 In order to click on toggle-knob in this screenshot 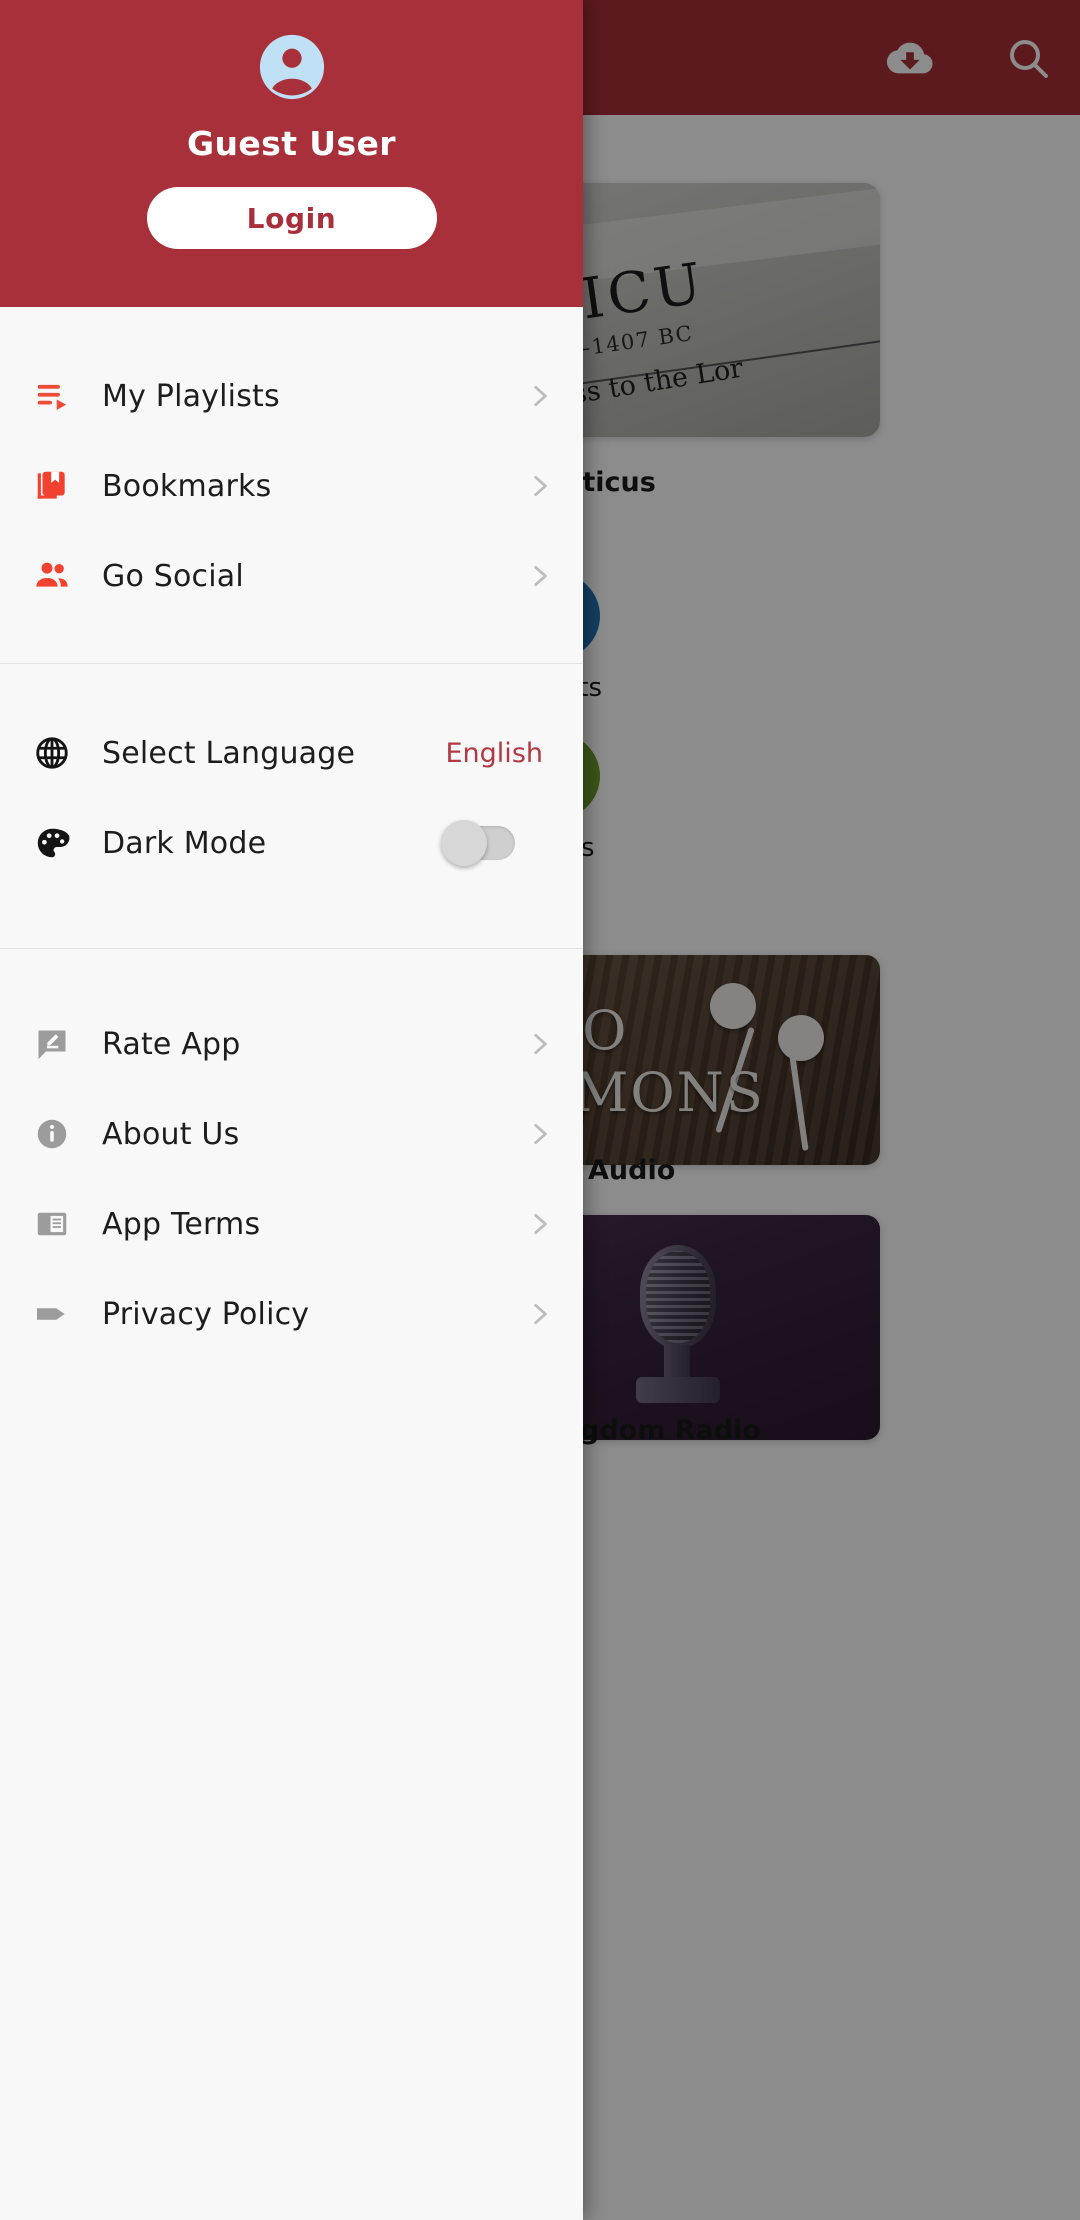, I will do `click(464, 843)`.